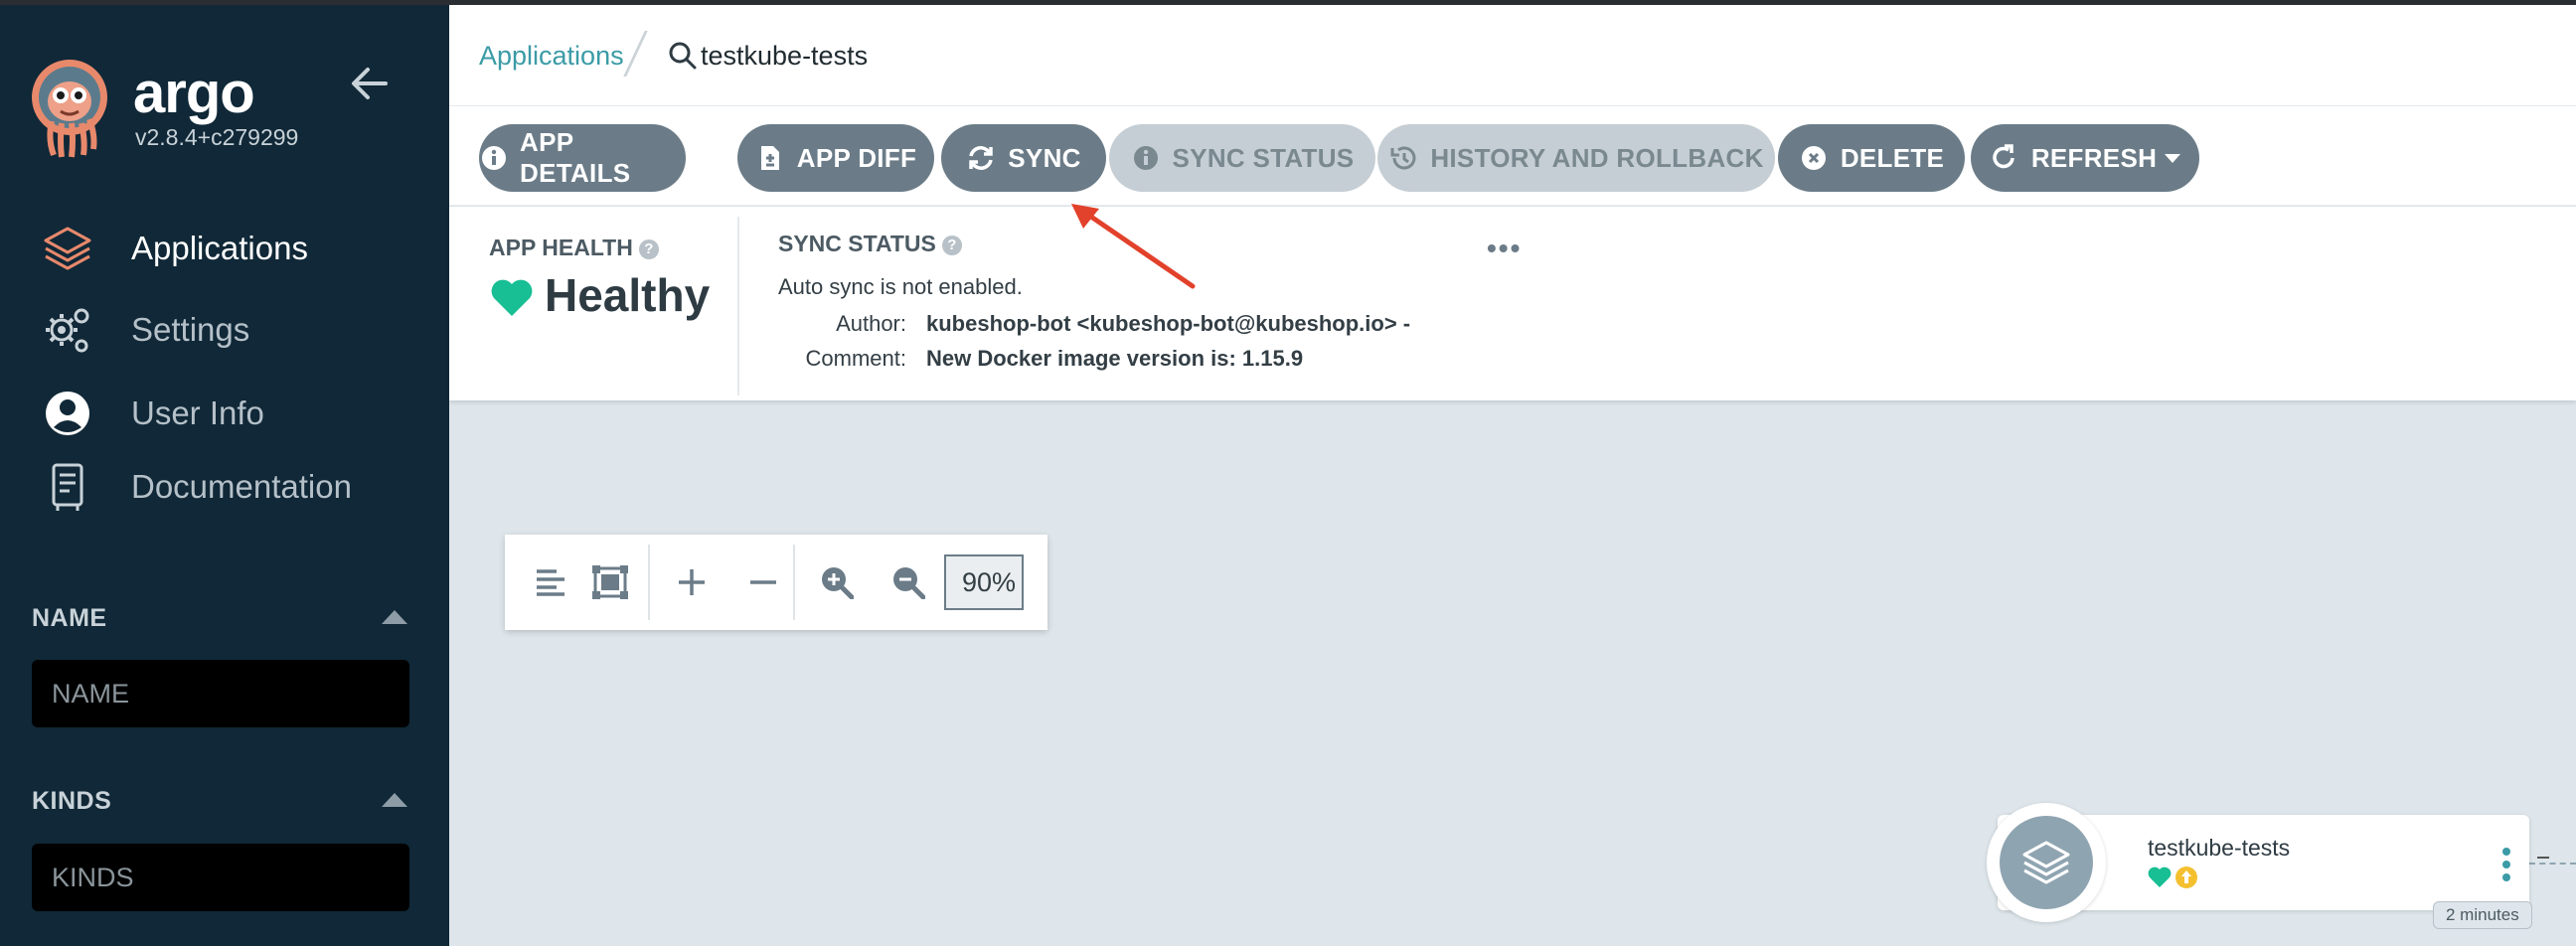 This screenshot has width=2576, height=946. I want to click on caret-down-icon, so click(2173, 158).